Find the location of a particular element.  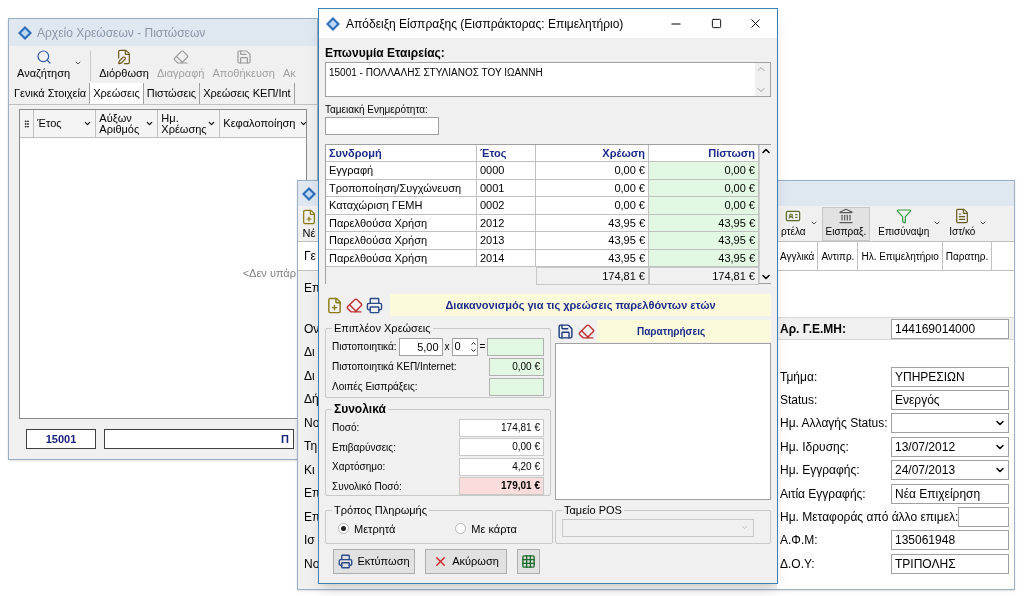

amount-field: 4,20 € is located at coordinates (501, 466).